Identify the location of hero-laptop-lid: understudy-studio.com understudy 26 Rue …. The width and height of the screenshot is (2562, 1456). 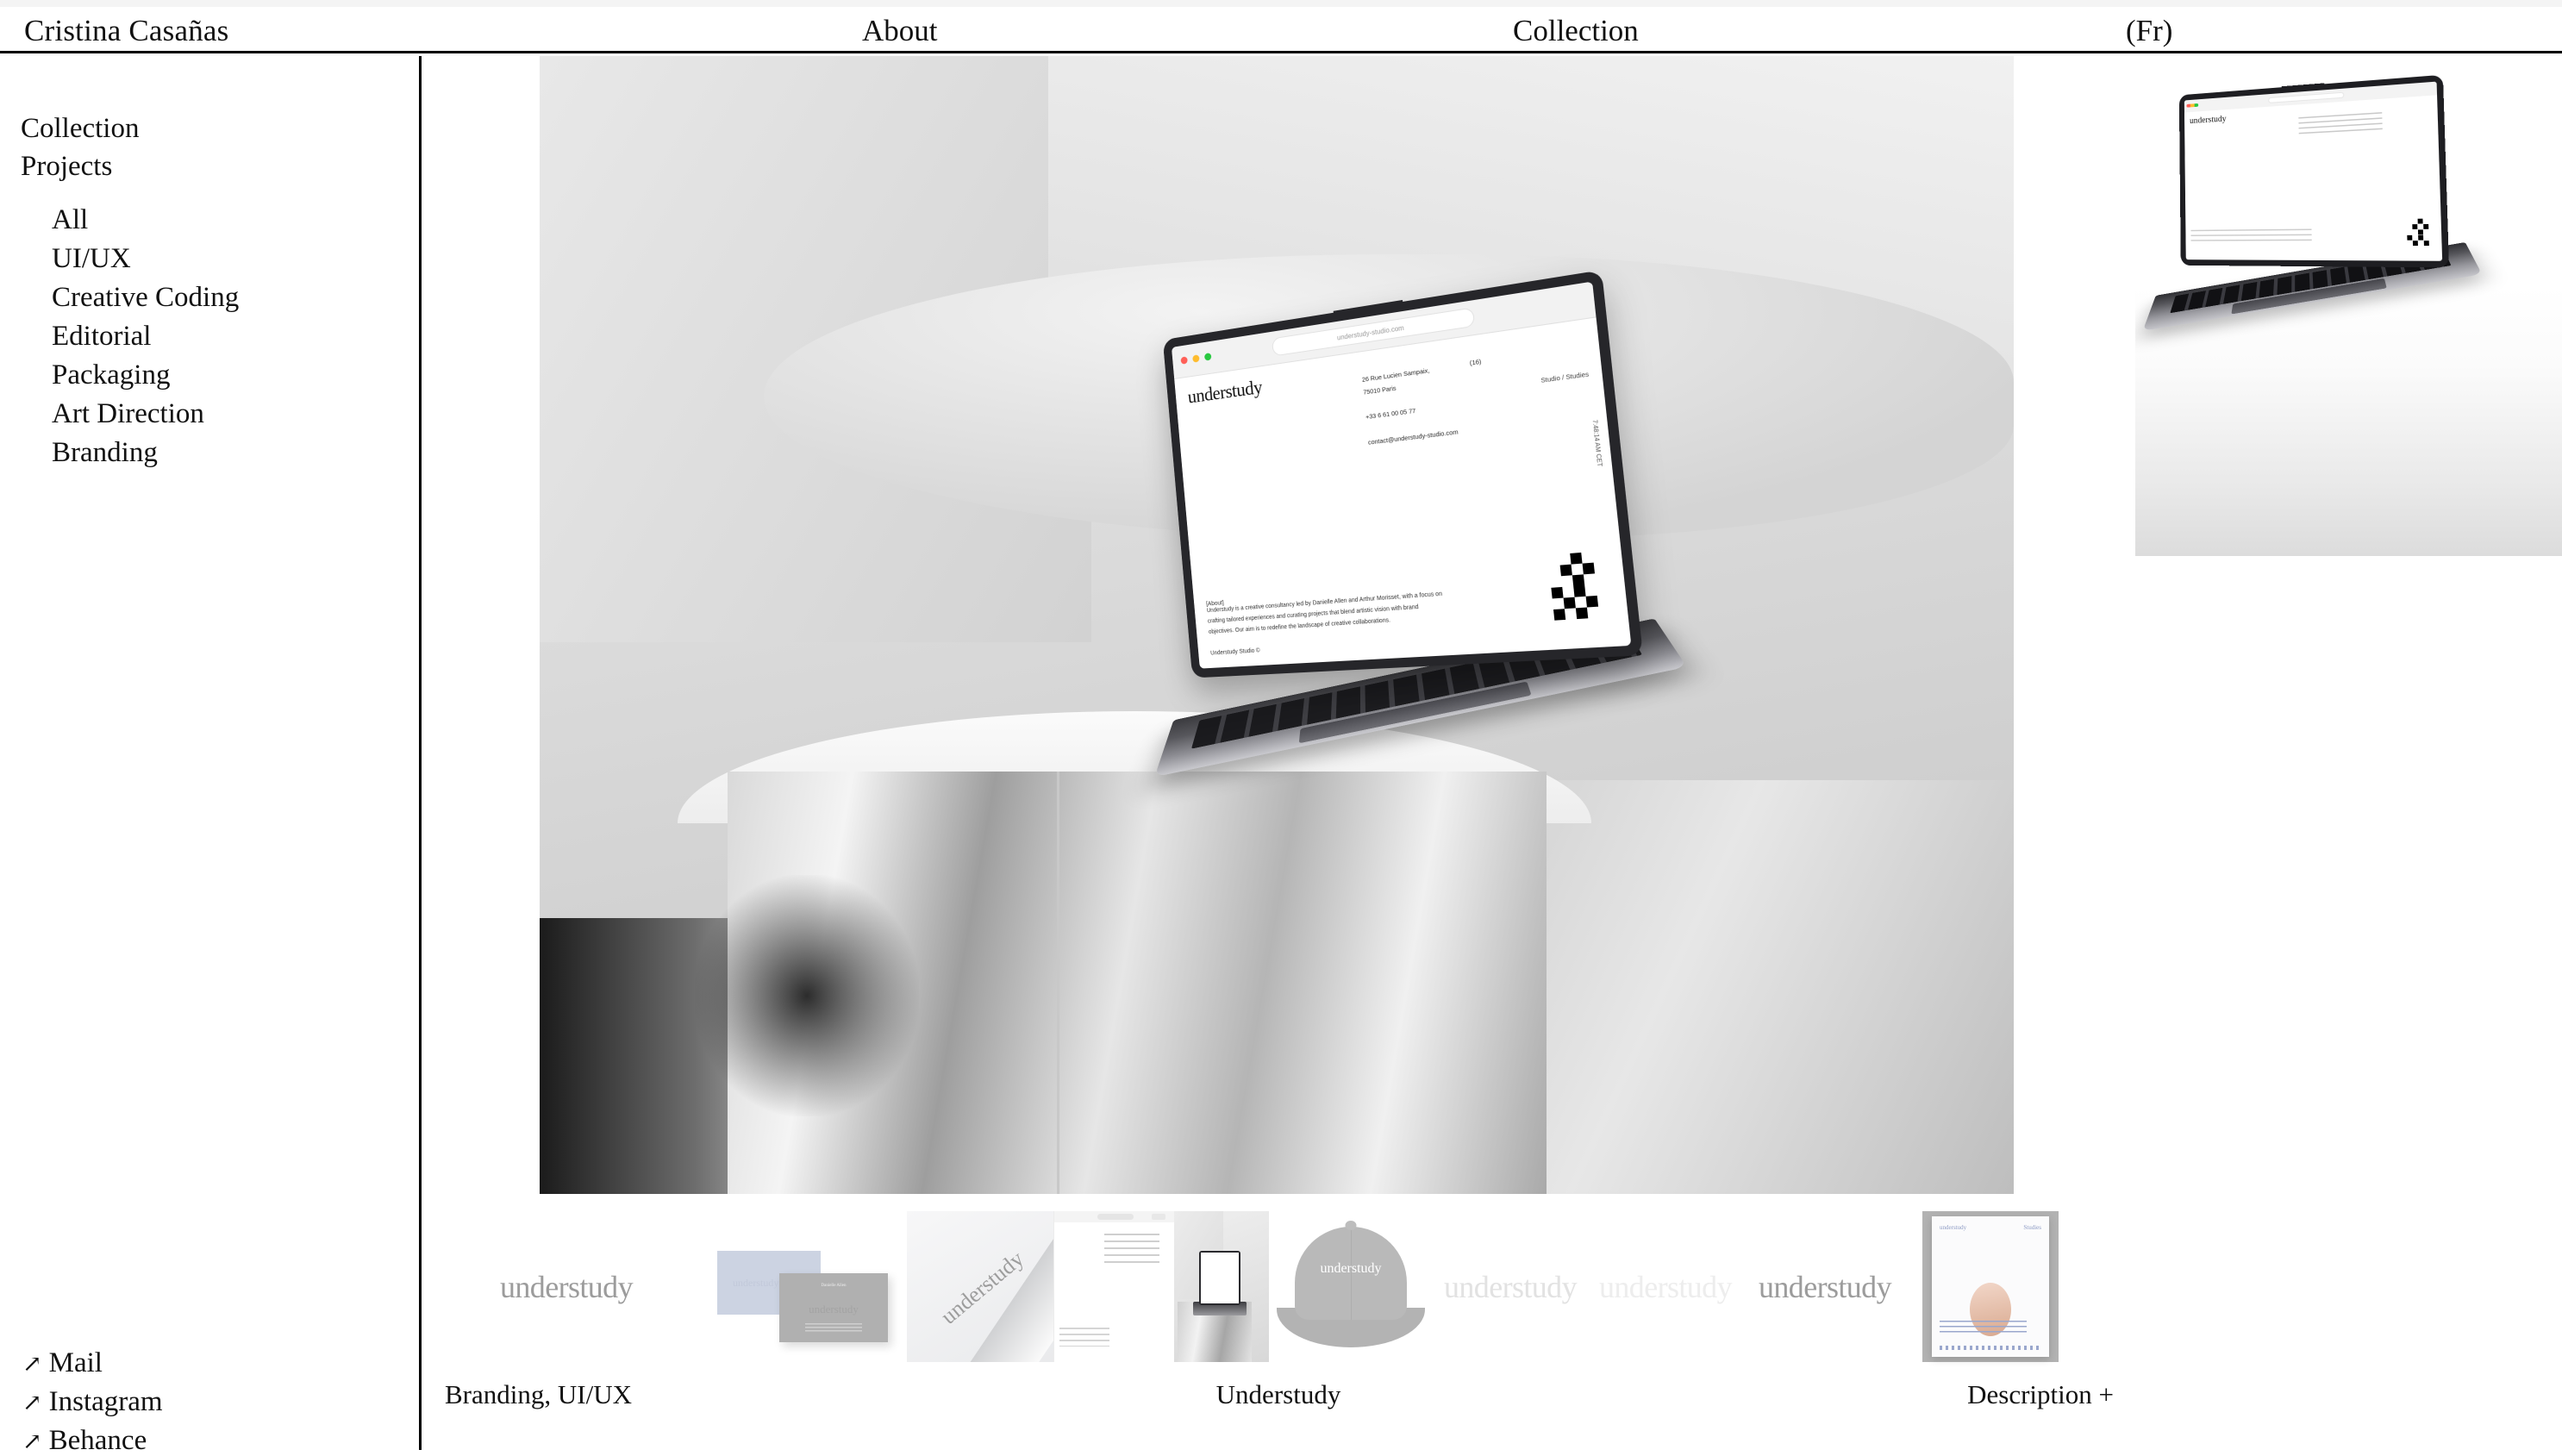
(1403, 474).